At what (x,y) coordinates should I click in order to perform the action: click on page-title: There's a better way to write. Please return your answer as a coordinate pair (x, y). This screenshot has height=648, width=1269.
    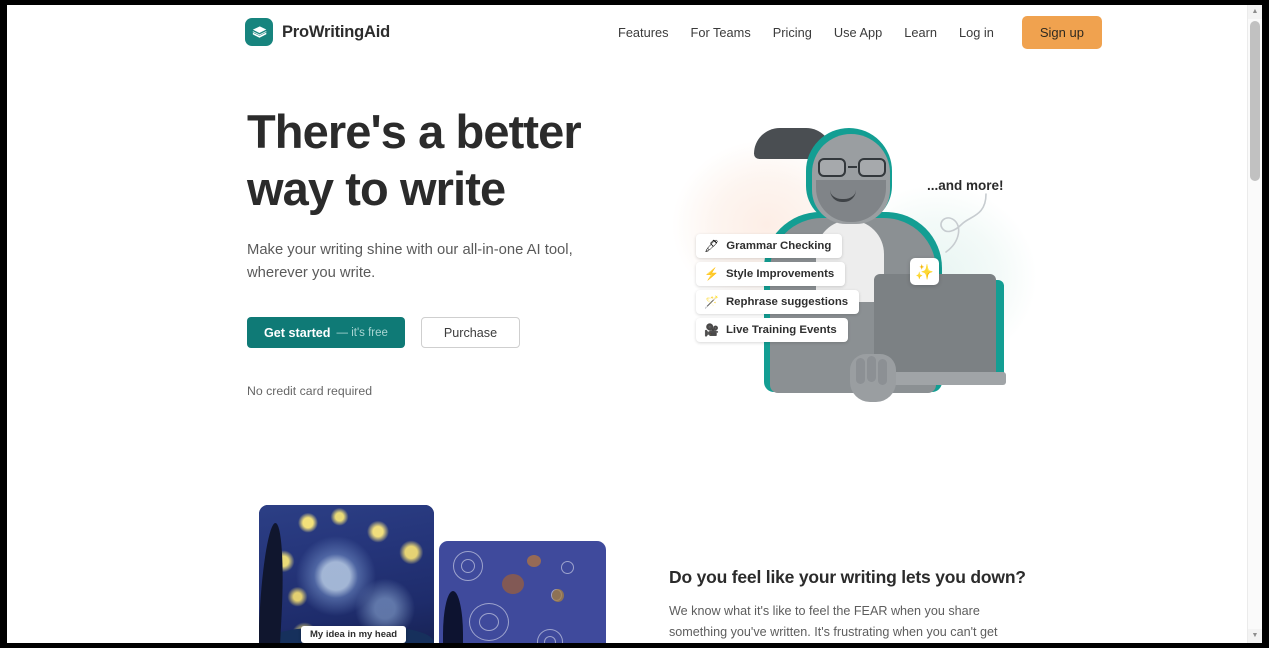
    Looking at the image, I should click on (442, 160).